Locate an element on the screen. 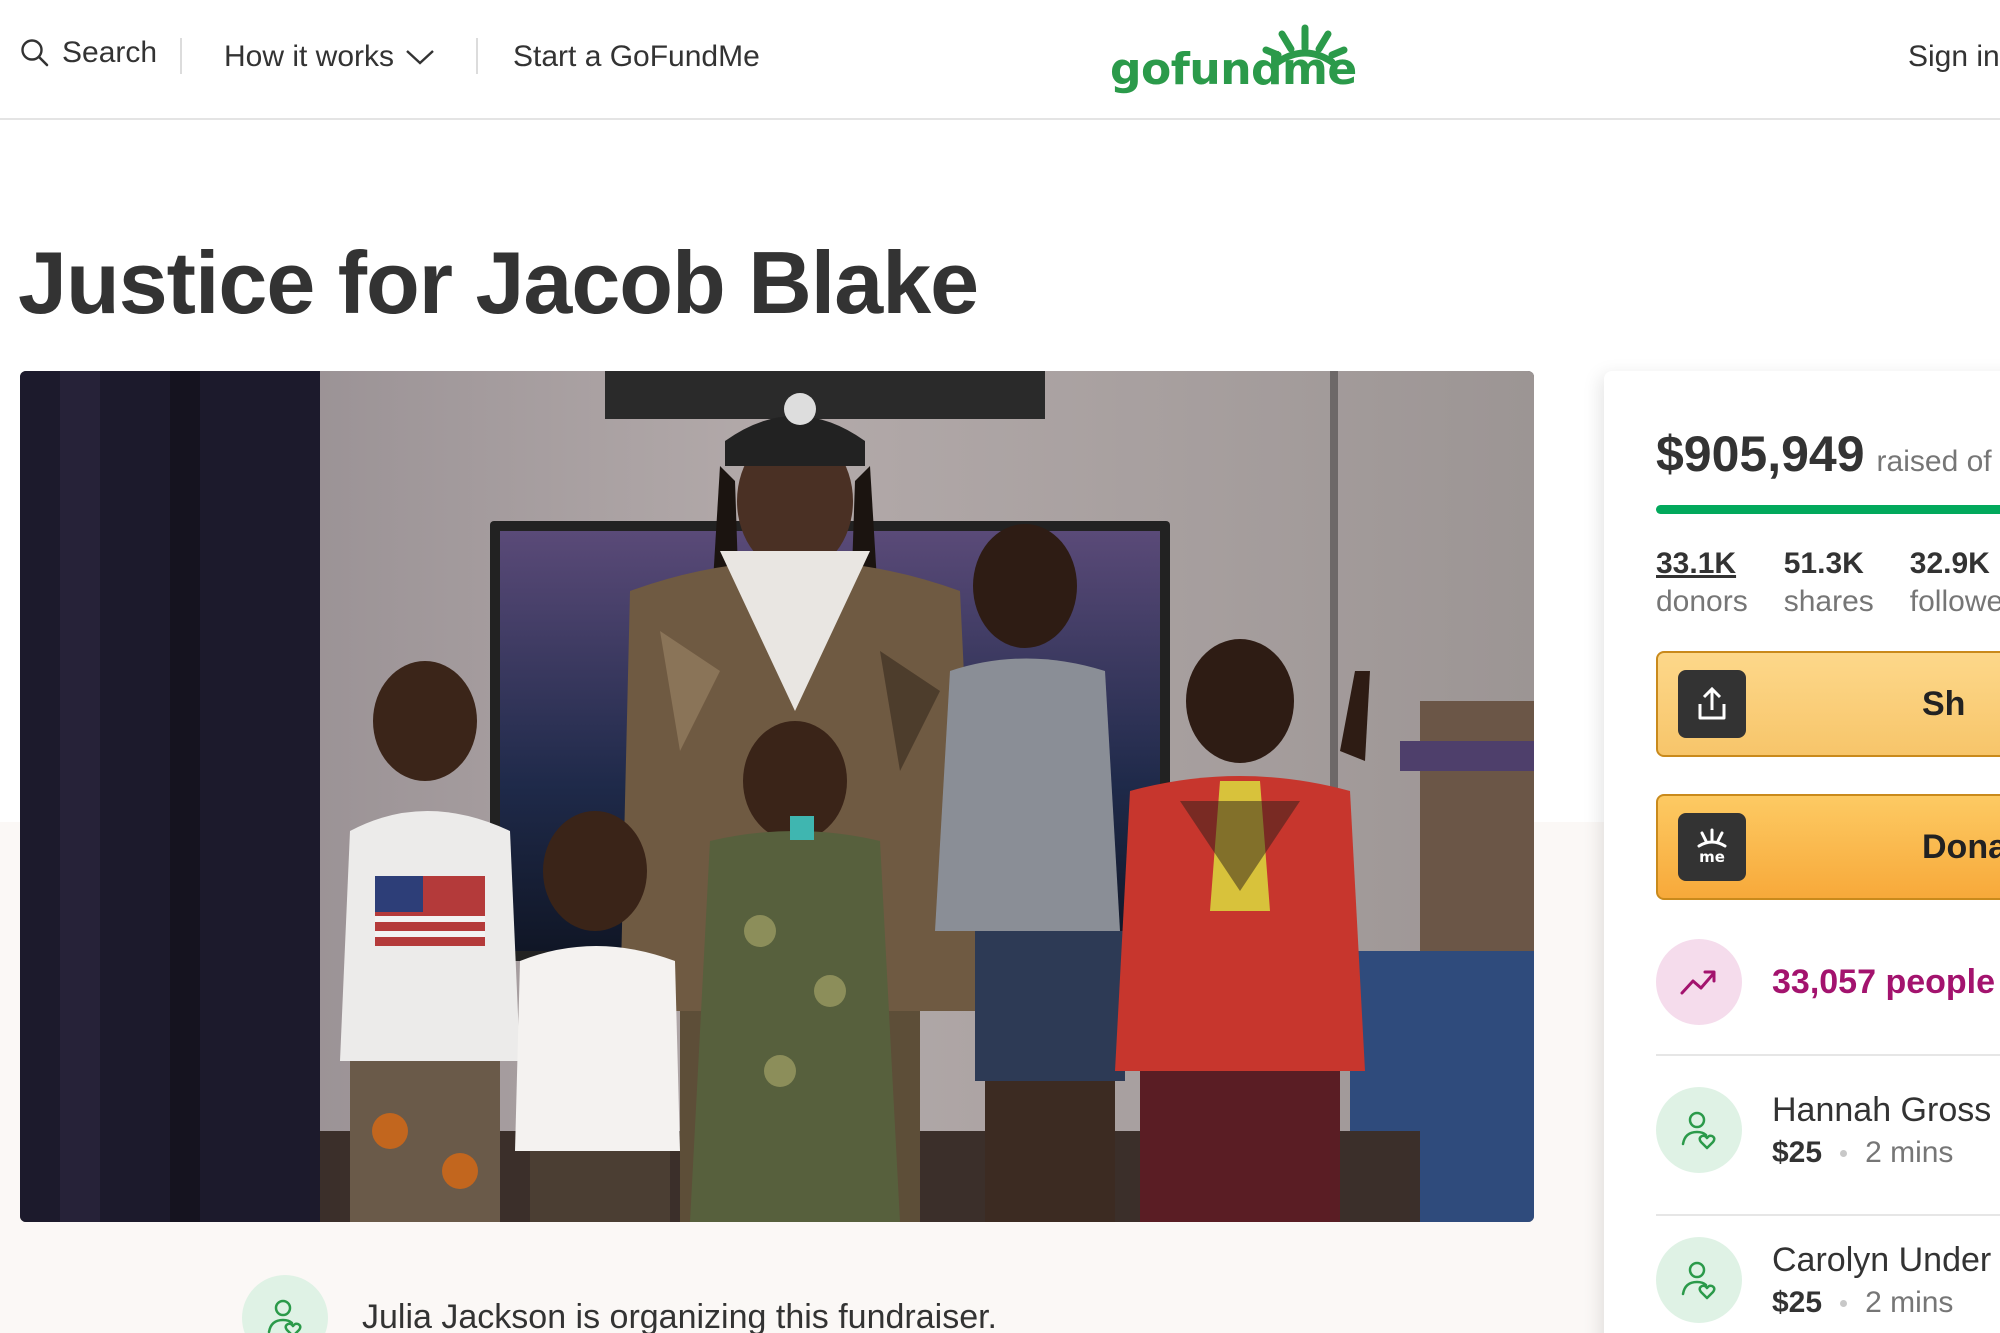 The width and height of the screenshot is (2000, 1333). search-link: Search is located at coordinates (88, 53).